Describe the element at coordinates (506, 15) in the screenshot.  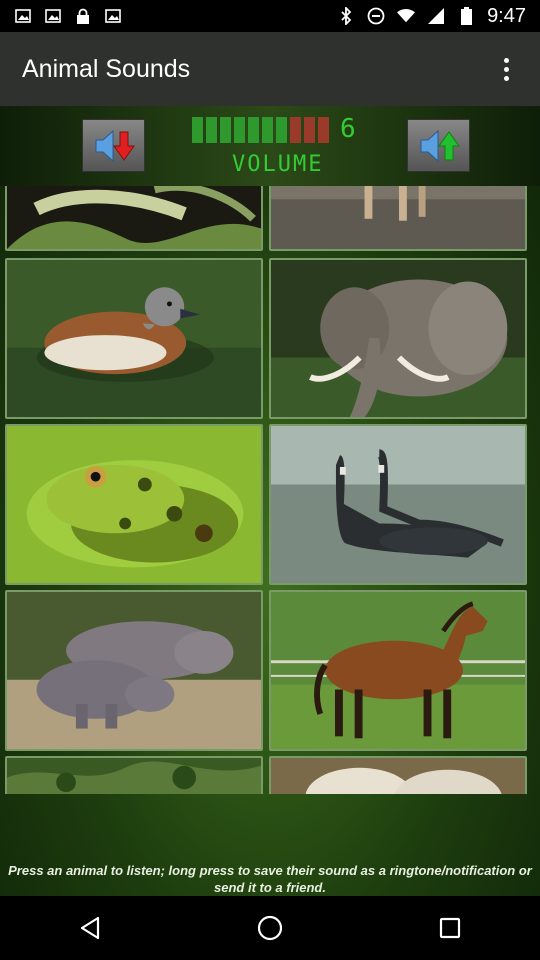
I see `clock: 9:47` at that location.